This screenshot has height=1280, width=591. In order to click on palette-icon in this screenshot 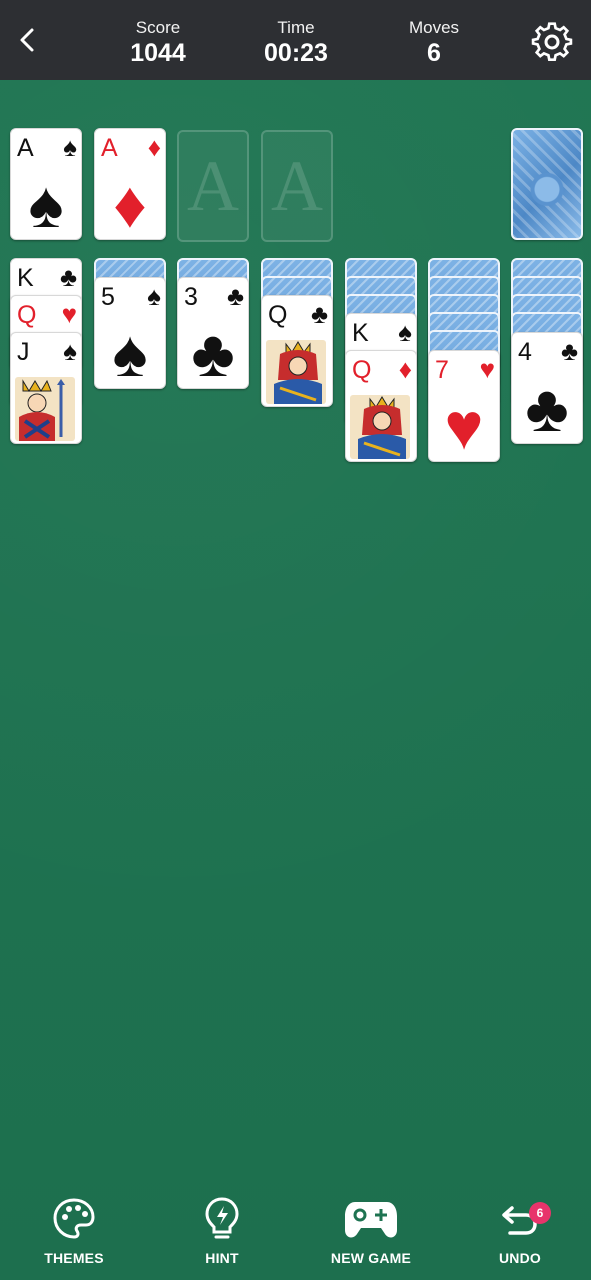, I will do `click(74, 1218)`.